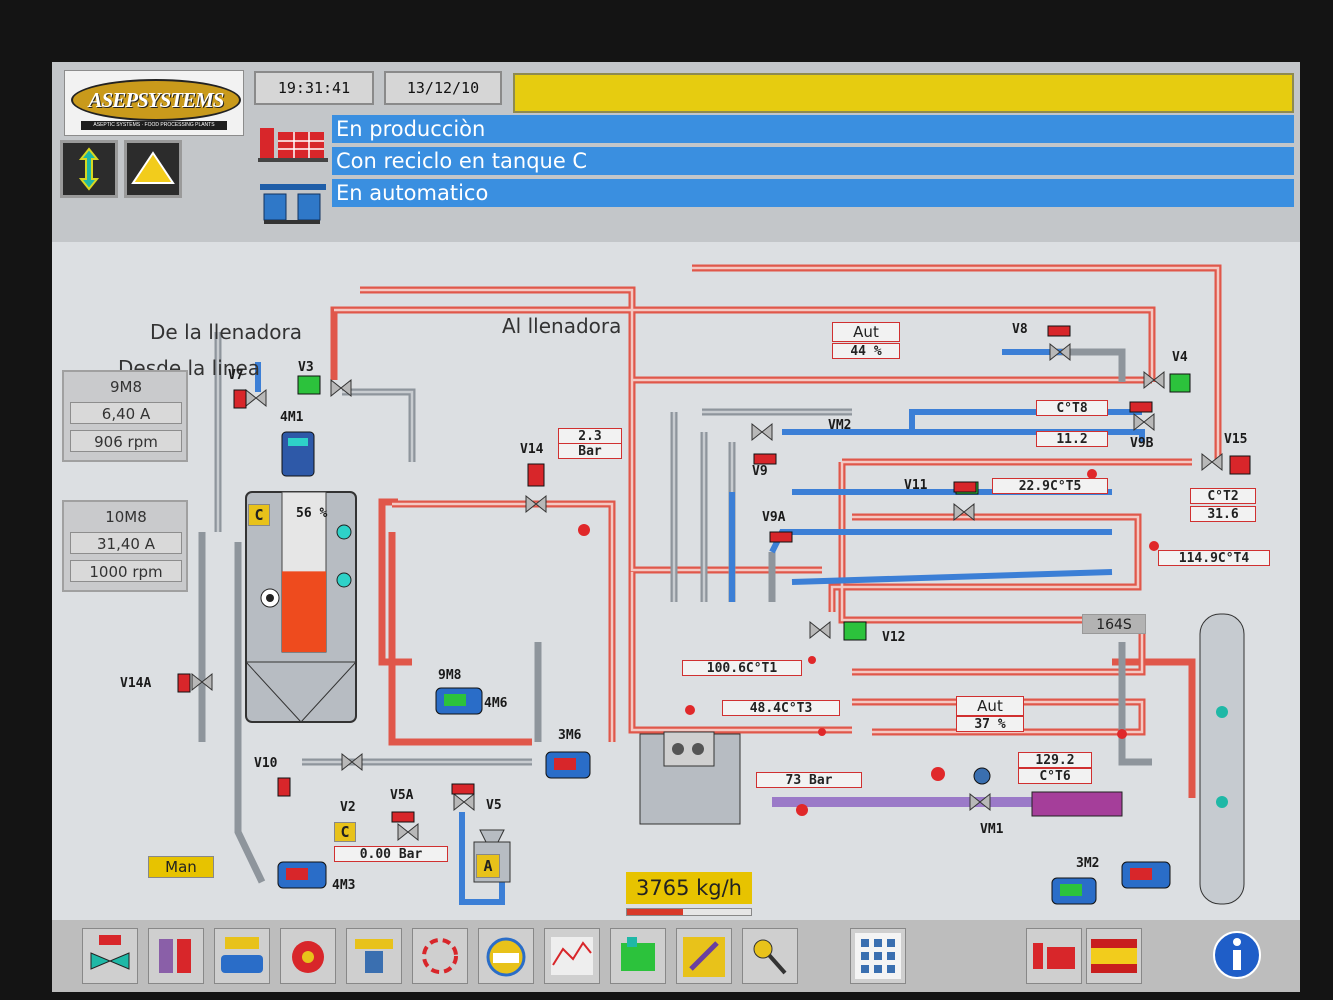 The height and width of the screenshot is (1000, 1333). What do you see at coordinates (1050, 486) in the screenshot?
I see `temperature-t5: 22.9C°T5` at bounding box center [1050, 486].